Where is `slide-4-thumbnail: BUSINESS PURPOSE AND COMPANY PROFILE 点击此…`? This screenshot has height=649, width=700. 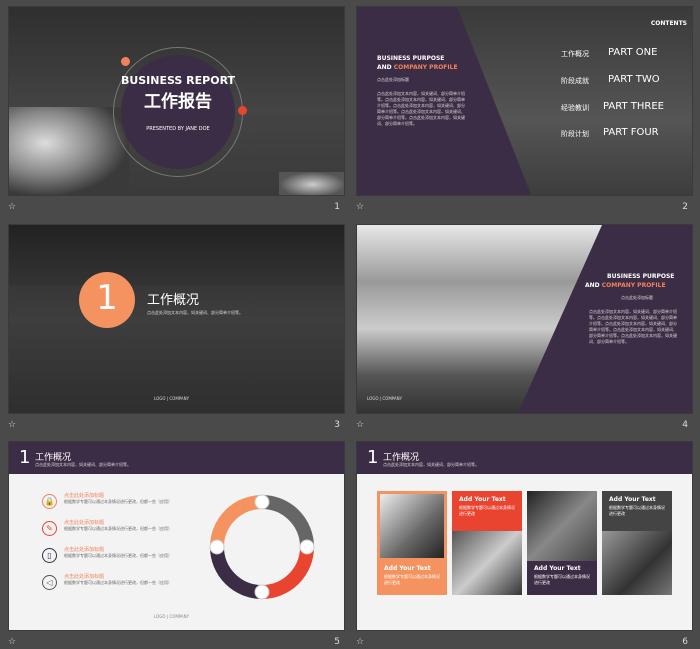
slide-4-thumbnail: BUSINESS PURPOSE AND COMPANY PROFILE 点击此… is located at coordinates (524, 319).